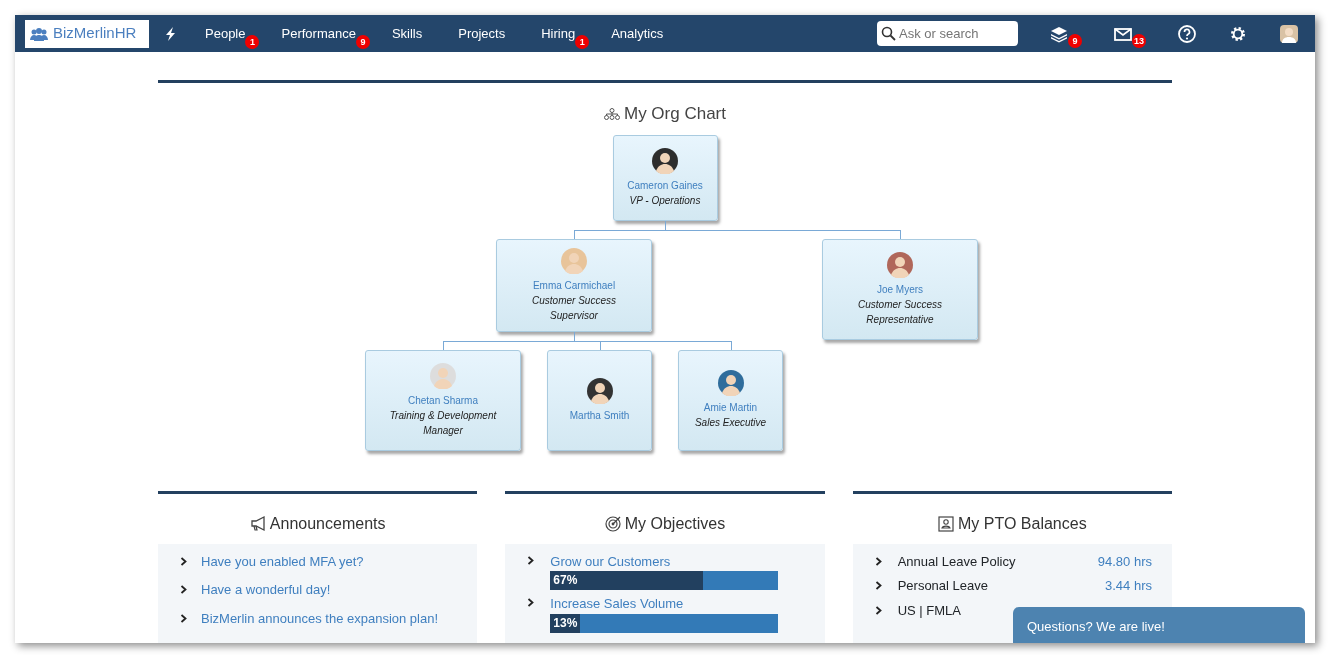 The image size is (1330, 655). I want to click on nav-link: Projects, so click(482, 33).